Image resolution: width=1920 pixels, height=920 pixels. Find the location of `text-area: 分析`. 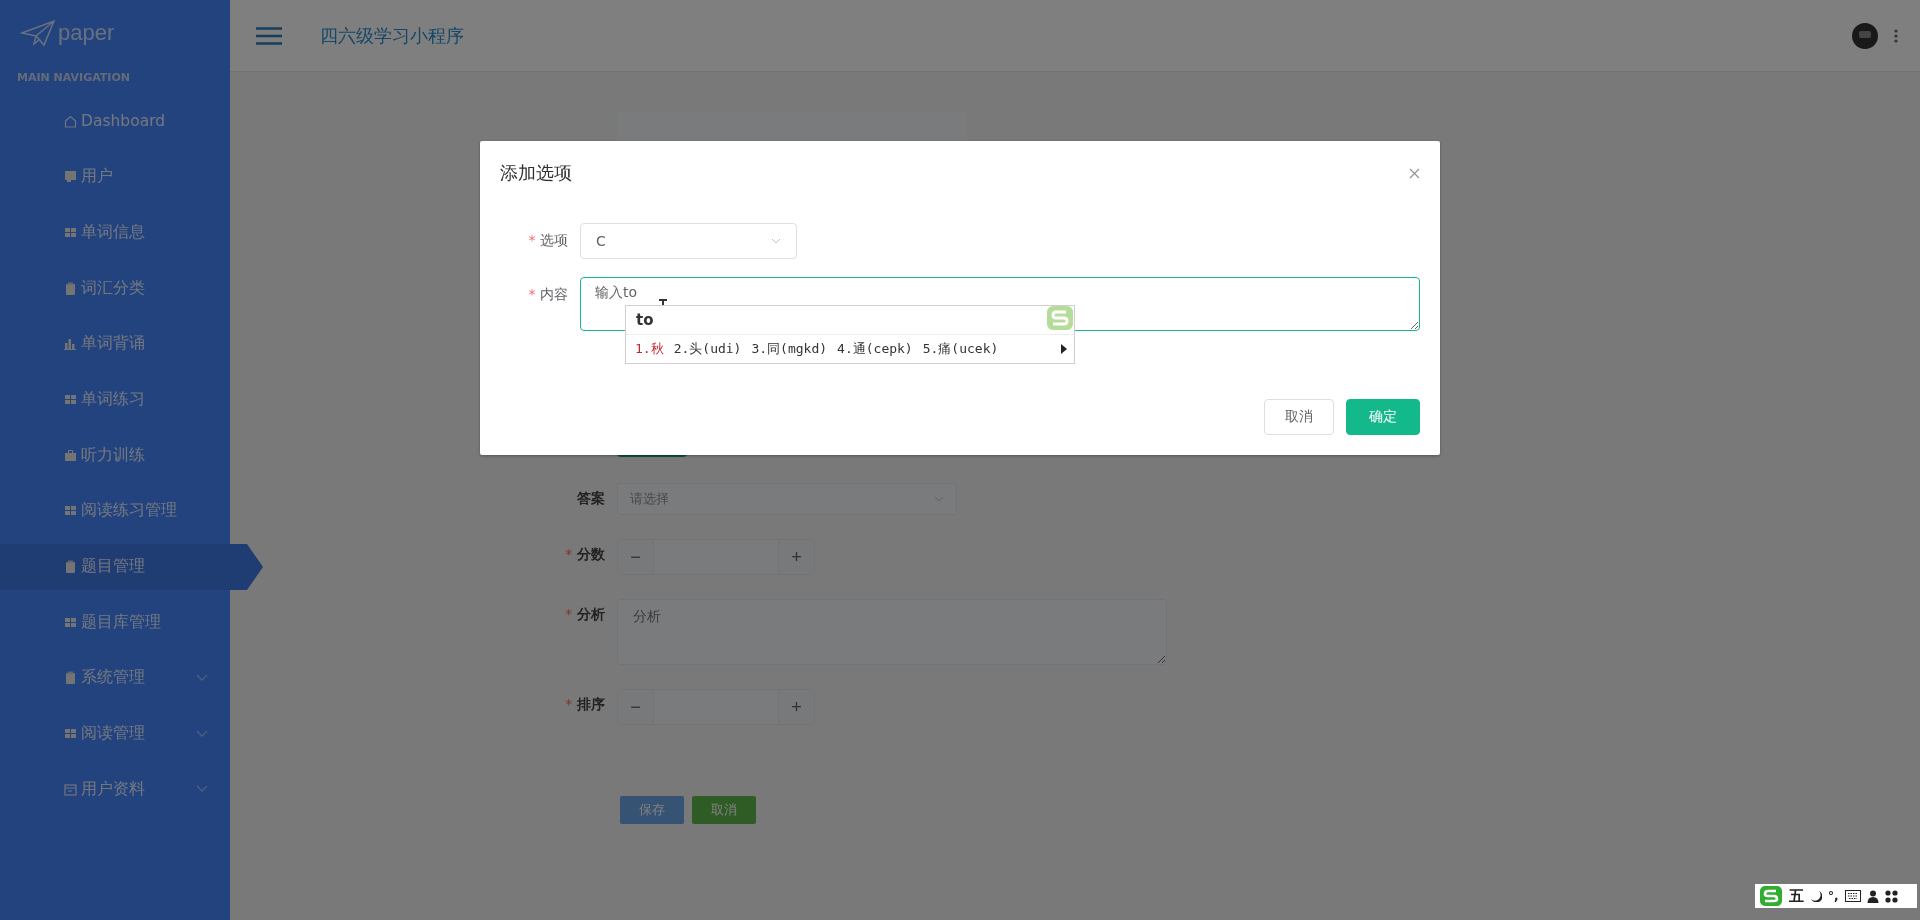

text-area: 分析 is located at coordinates (892, 632).